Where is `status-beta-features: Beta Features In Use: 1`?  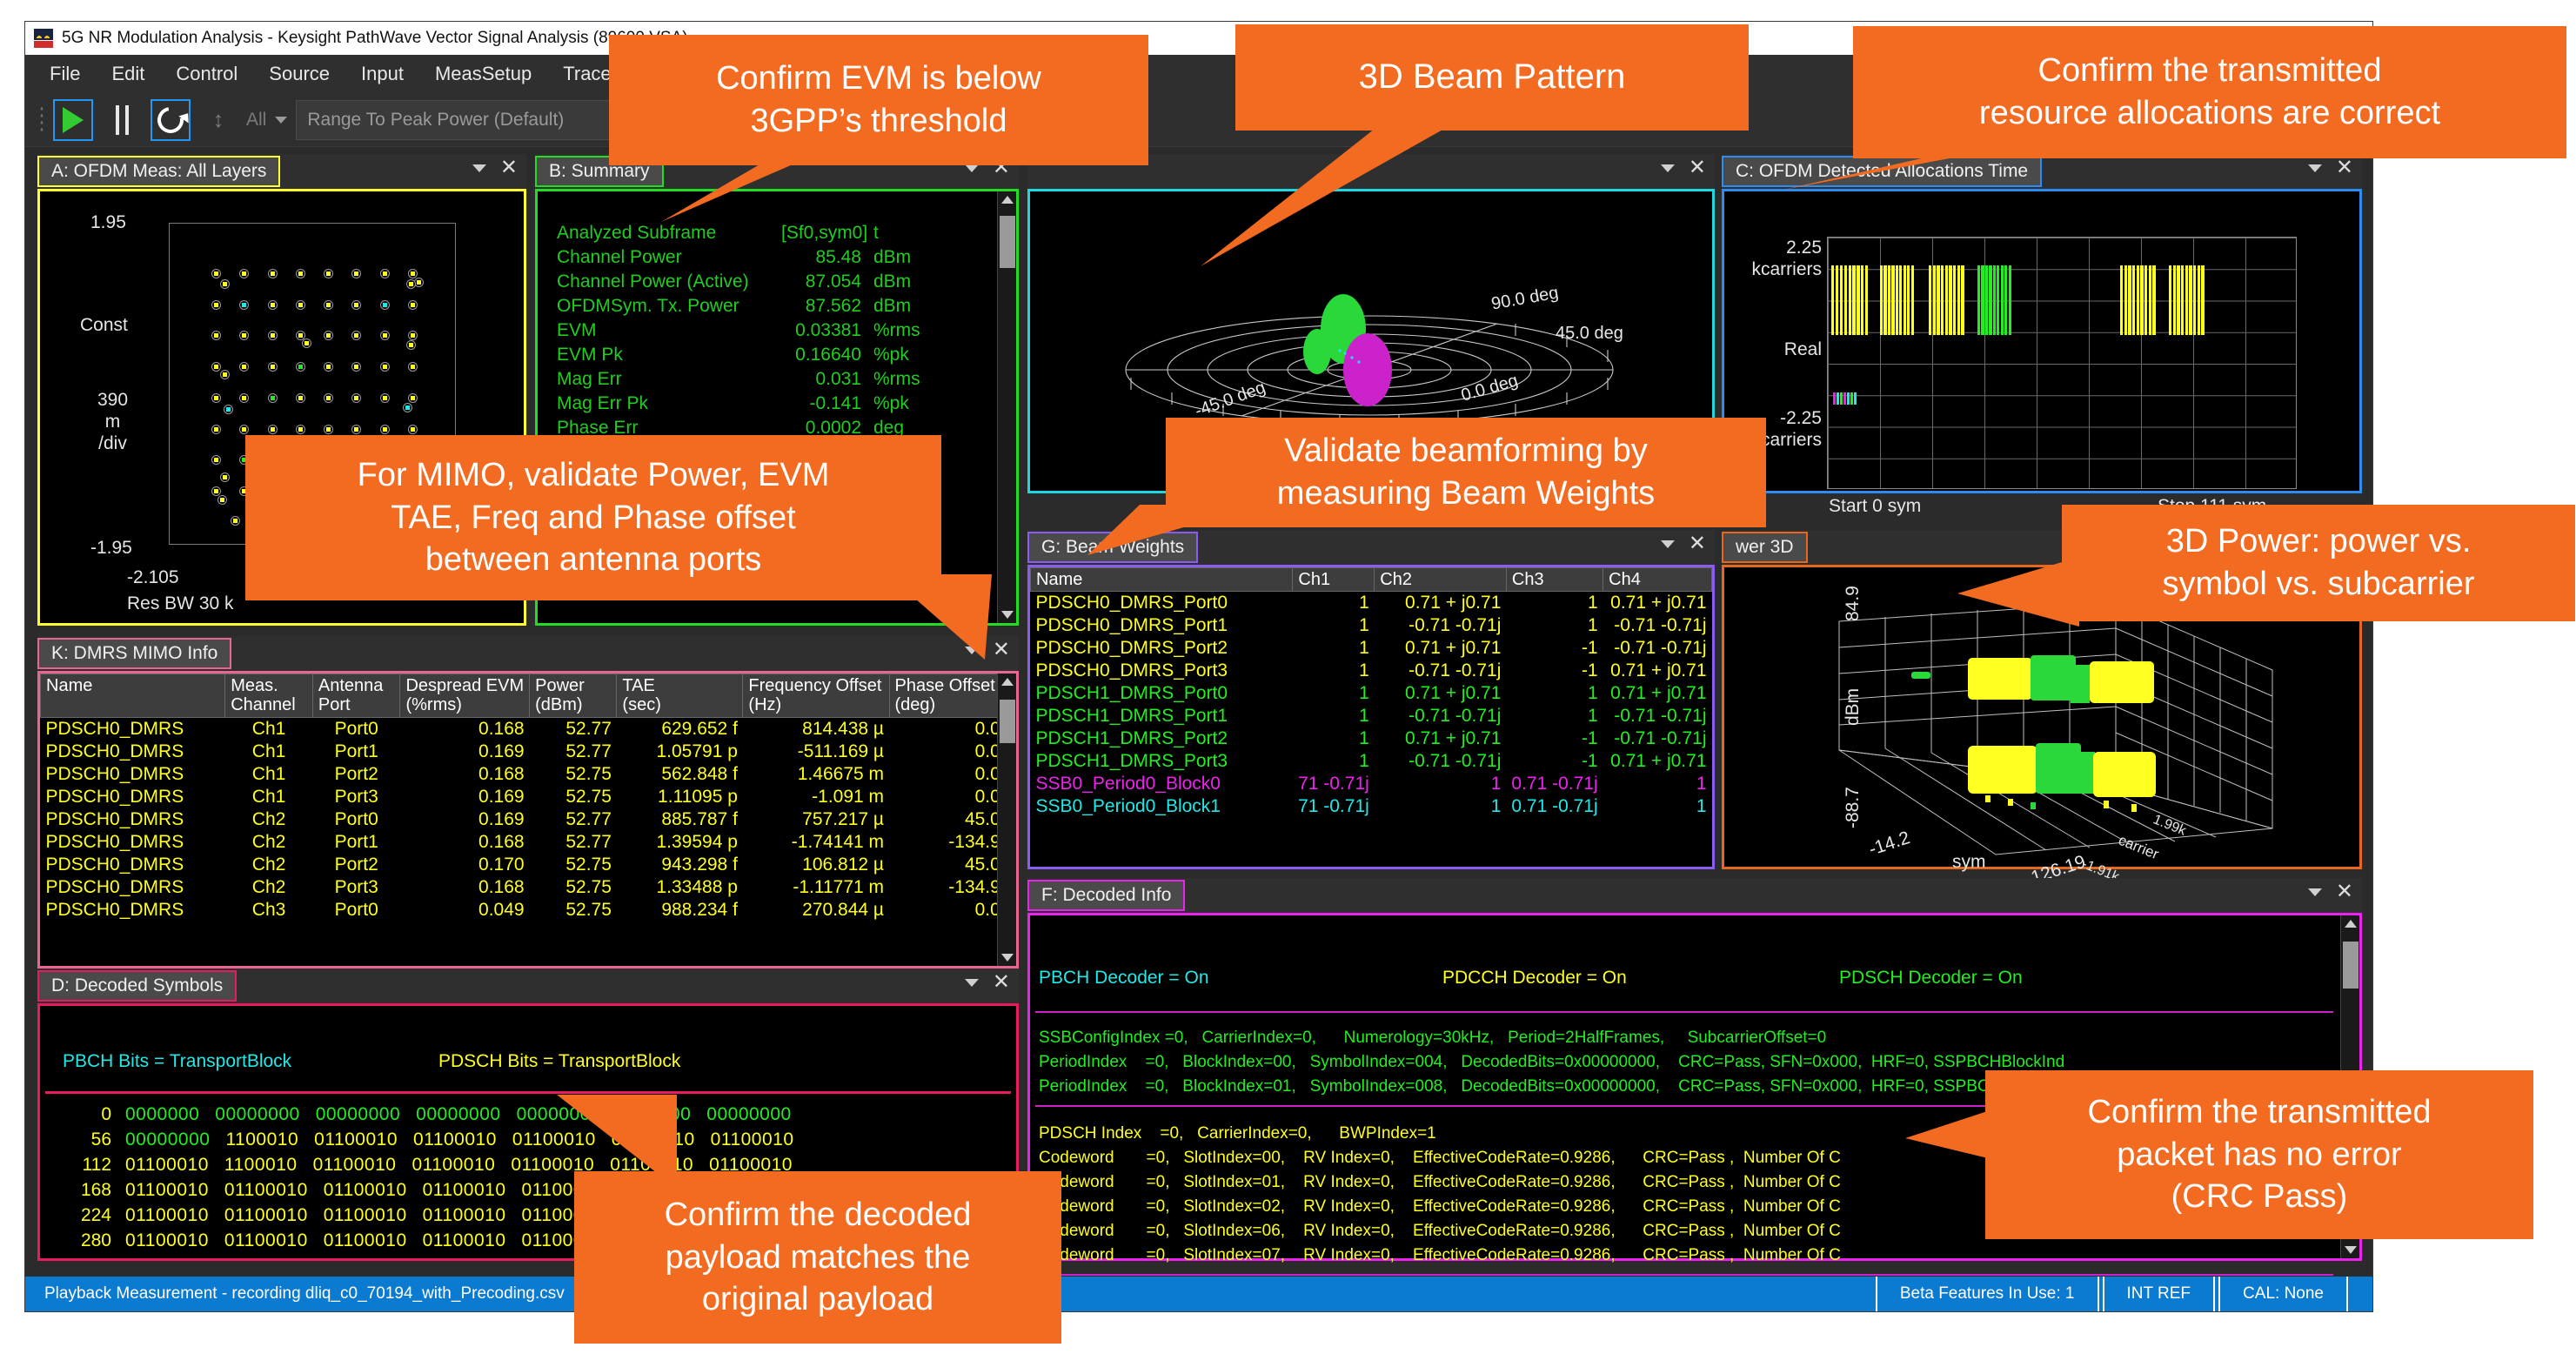 status-beta-features: Beta Features In Use: 1 is located at coordinates (1987, 1294).